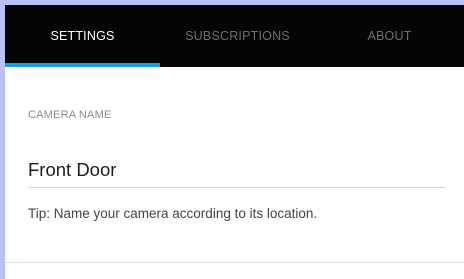 The height and width of the screenshot is (279, 464). Describe the element at coordinates (82, 36) in the screenshot. I see `tab-settings: SETTINGS` at that location.